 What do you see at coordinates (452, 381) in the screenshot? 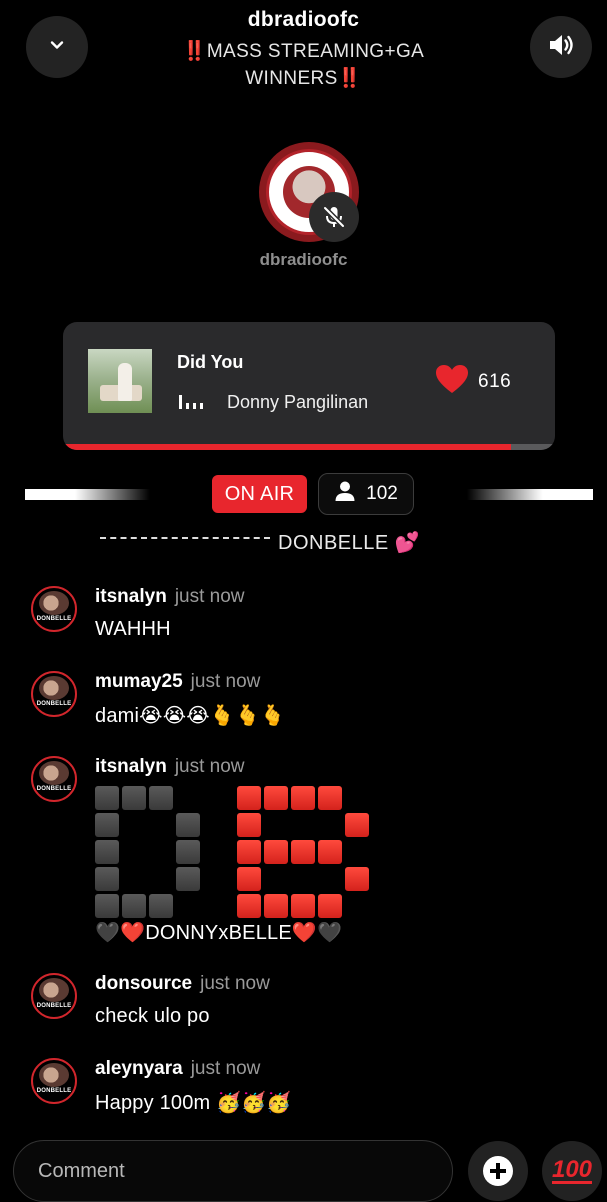
I see `heart-icon` at bounding box center [452, 381].